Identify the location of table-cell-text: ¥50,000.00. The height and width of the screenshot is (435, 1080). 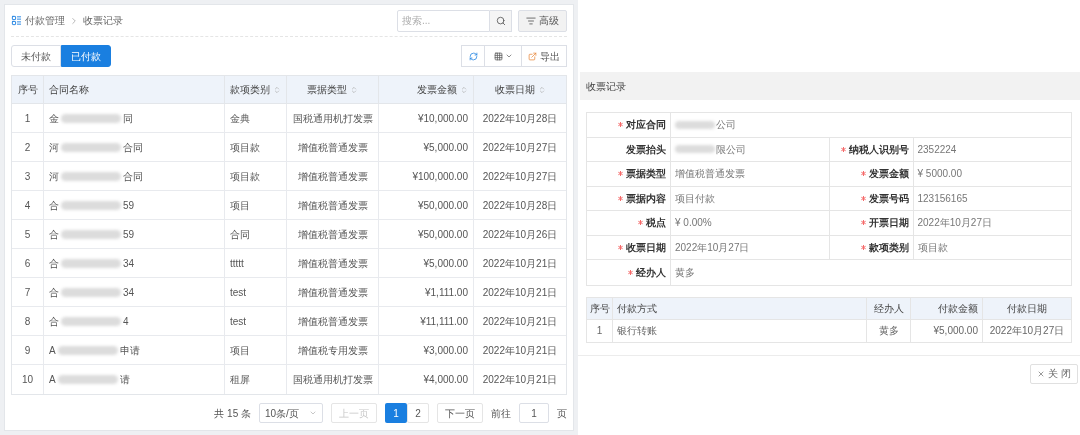
(442, 234).